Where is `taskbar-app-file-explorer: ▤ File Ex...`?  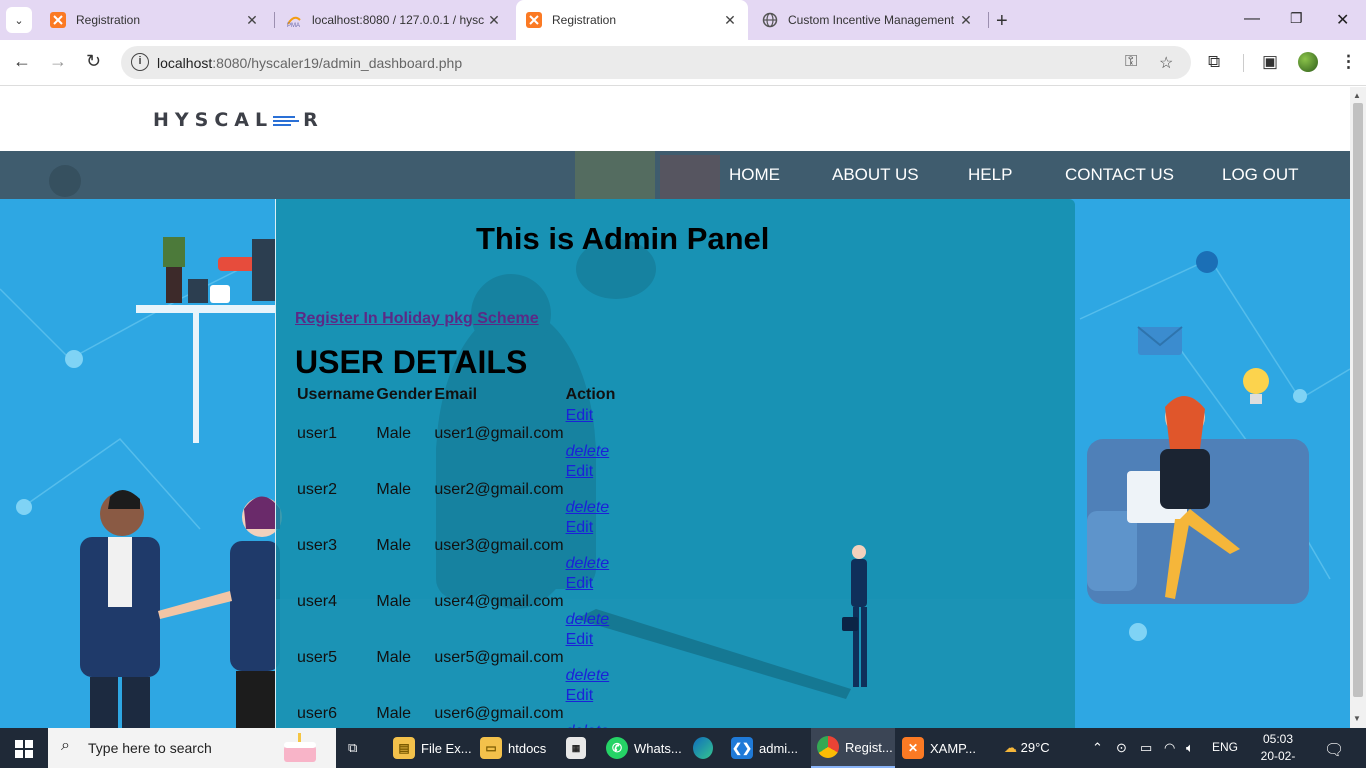
taskbar-app-file-explorer: ▤ File Ex... is located at coordinates (433, 748).